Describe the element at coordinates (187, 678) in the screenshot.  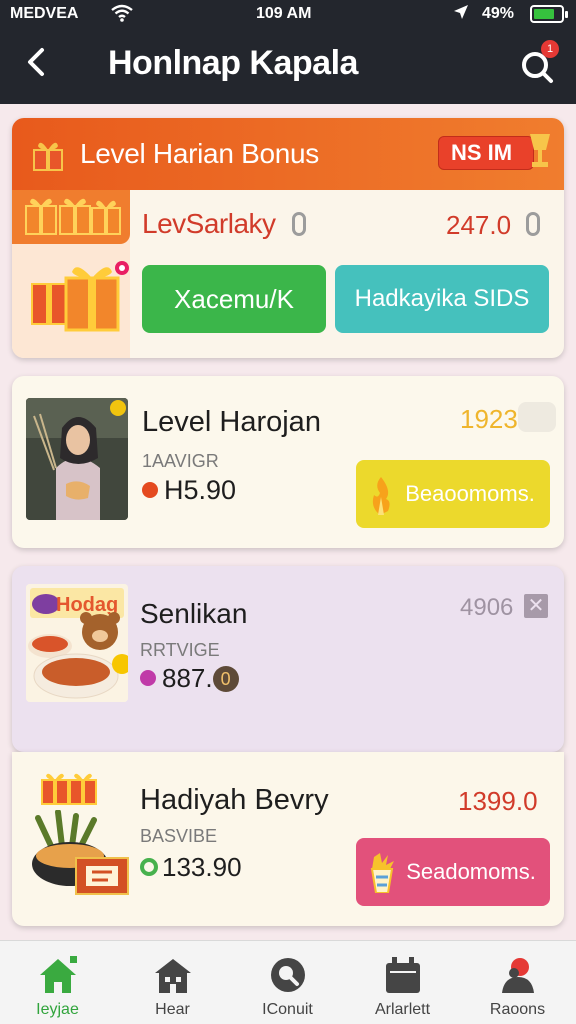
I see `product-price-value: 887.` at that location.